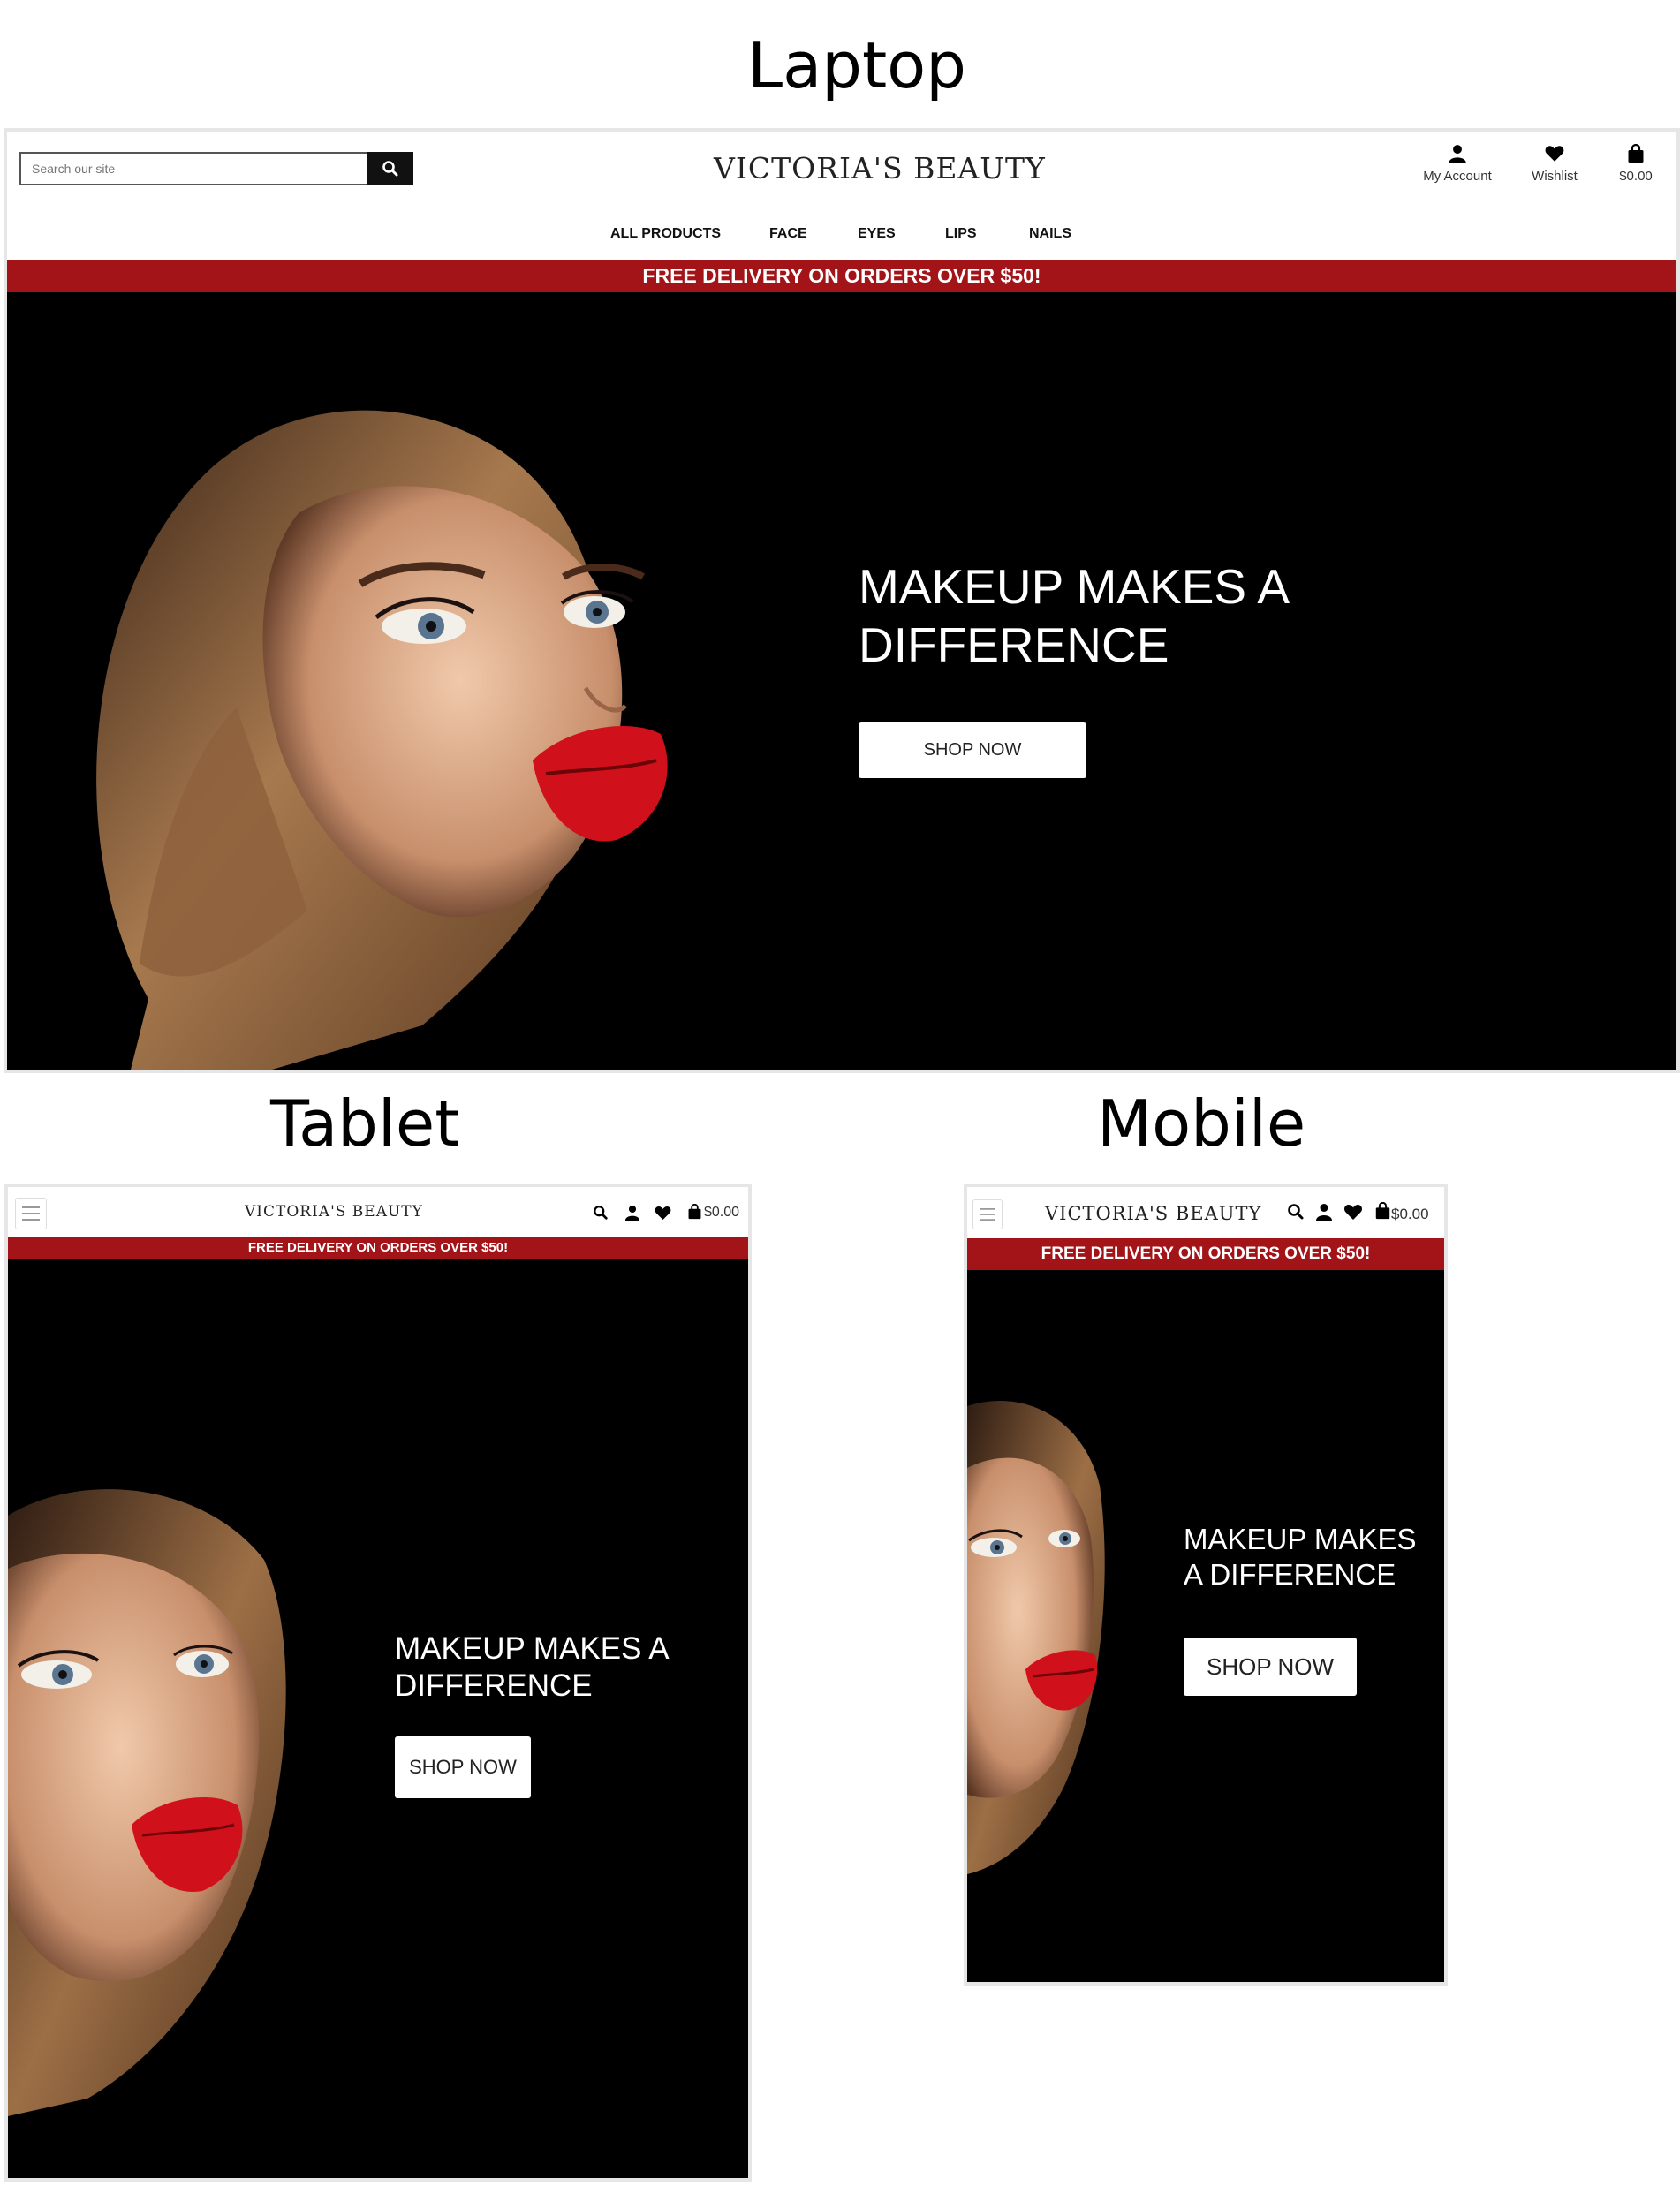  I want to click on search-button, so click(390, 168).